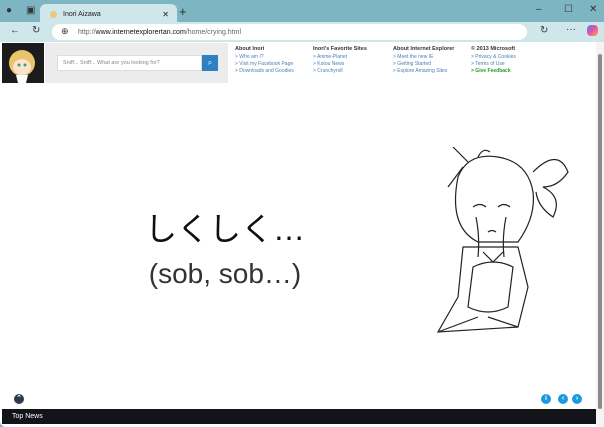 This screenshot has height=427, width=604. What do you see at coordinates (140, 32) in the screenshot?
I see `url-domain: www.internetexplorertan.com` at bounding box center [140, 32].